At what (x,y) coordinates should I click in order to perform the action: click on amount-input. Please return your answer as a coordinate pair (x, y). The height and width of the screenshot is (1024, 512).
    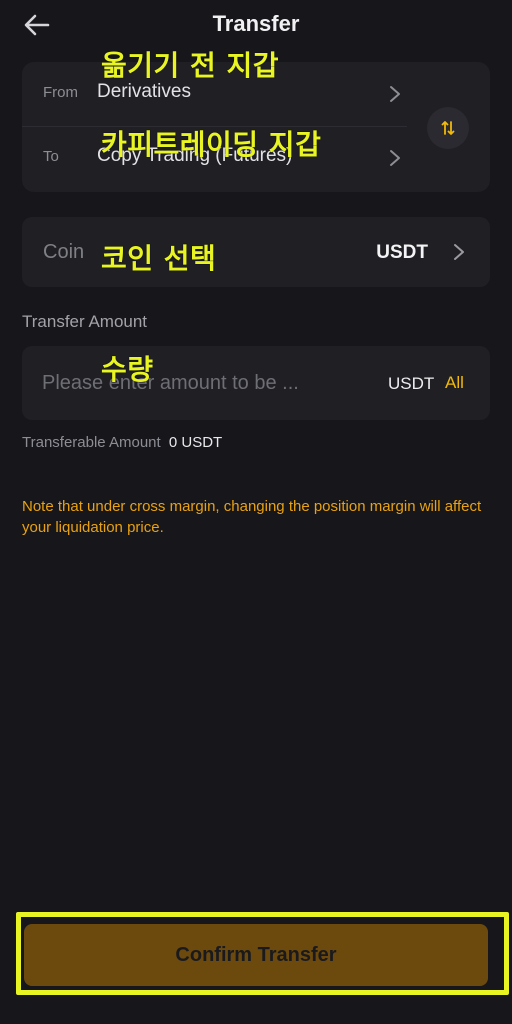
    Looking at the image, I should click on (207, 383).